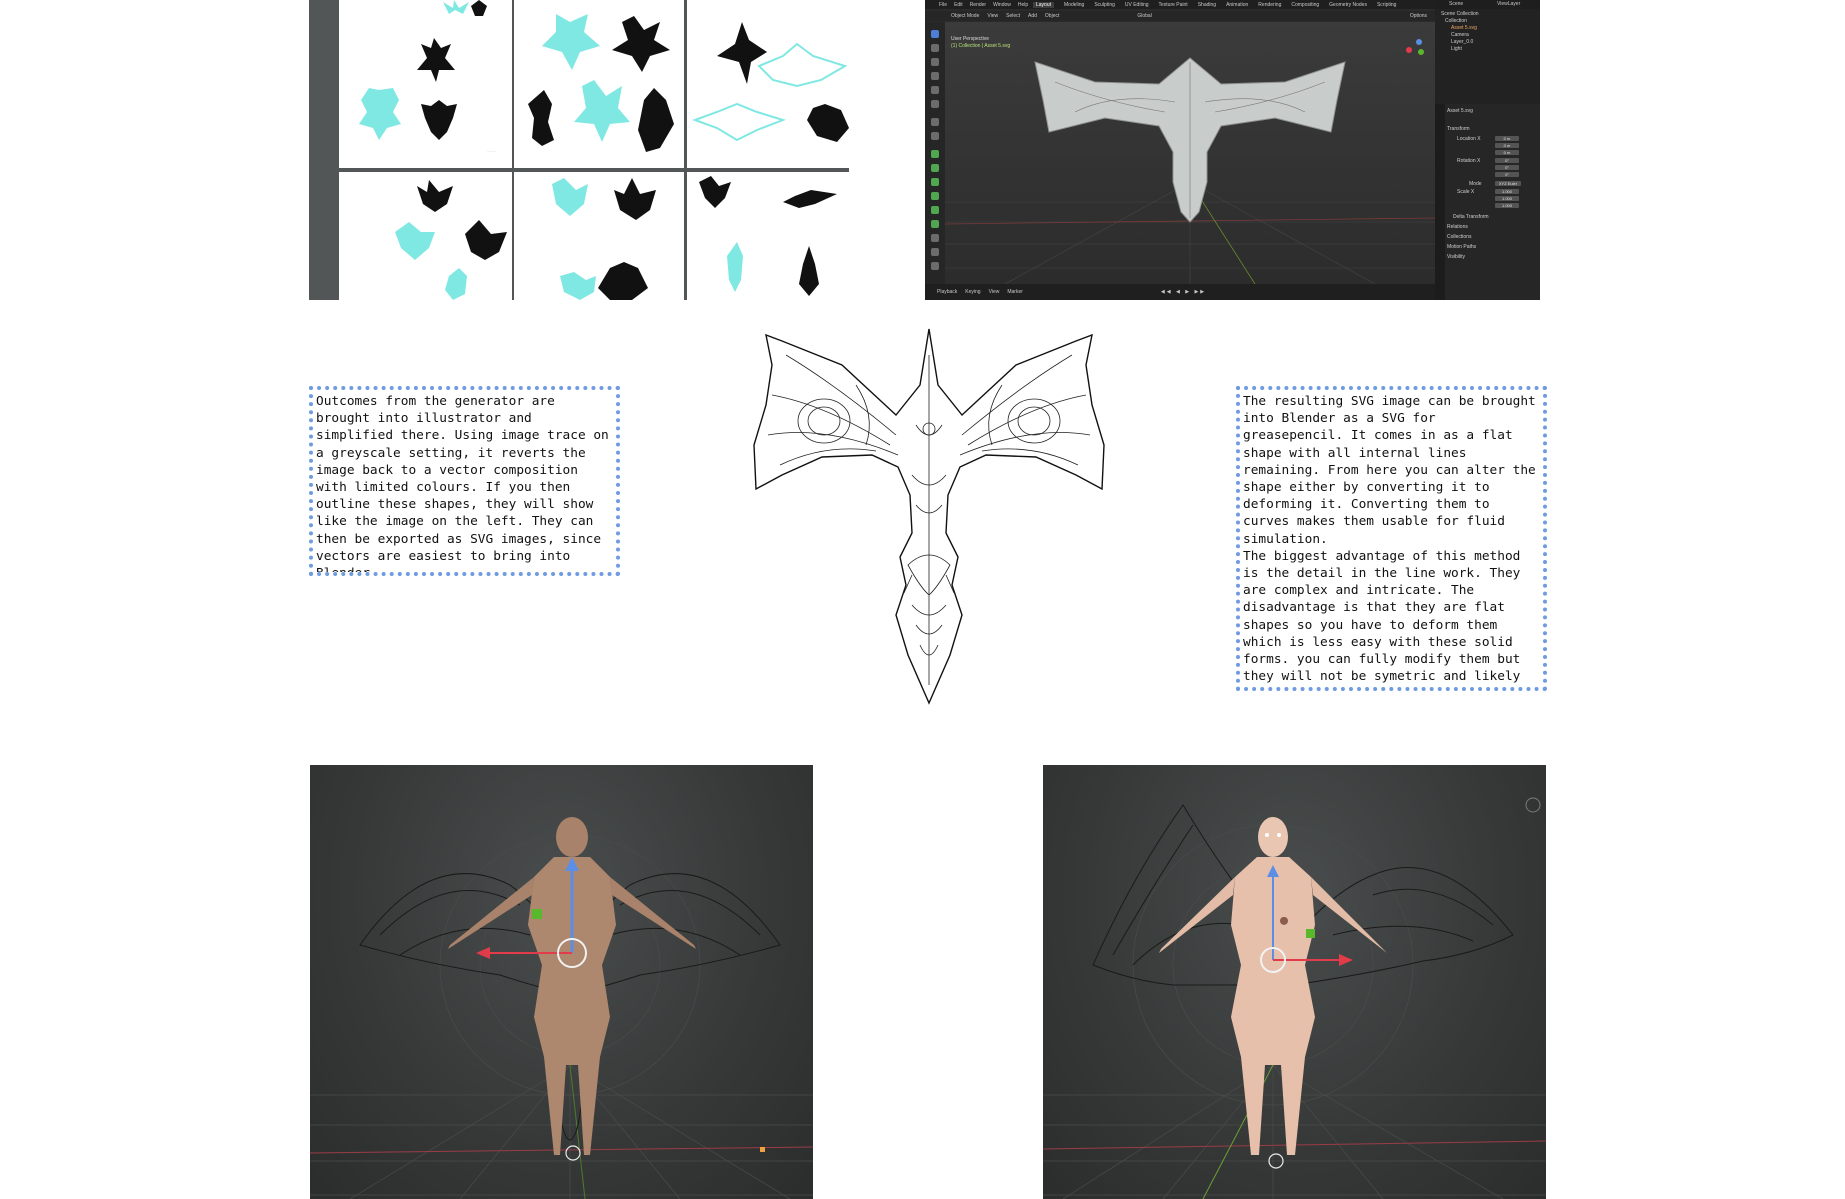  What do you see at coordinates (935, 48) in the screenshot?
I see `cursor-tool-icon` at bounding box center [935, 48].